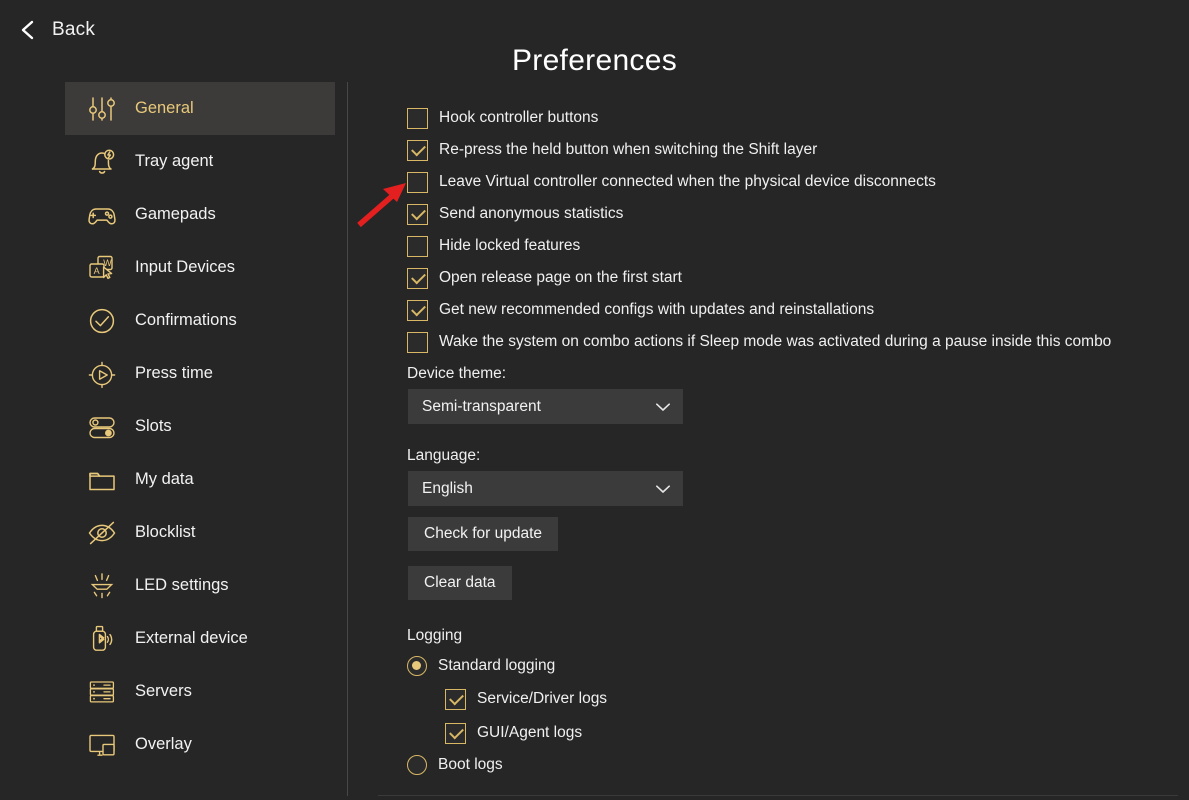 This screenshot has width=1189, height=800. Describe the element at coordinates (102, 162) in the screenshot. I see `bell-bolt-icon` at that location.